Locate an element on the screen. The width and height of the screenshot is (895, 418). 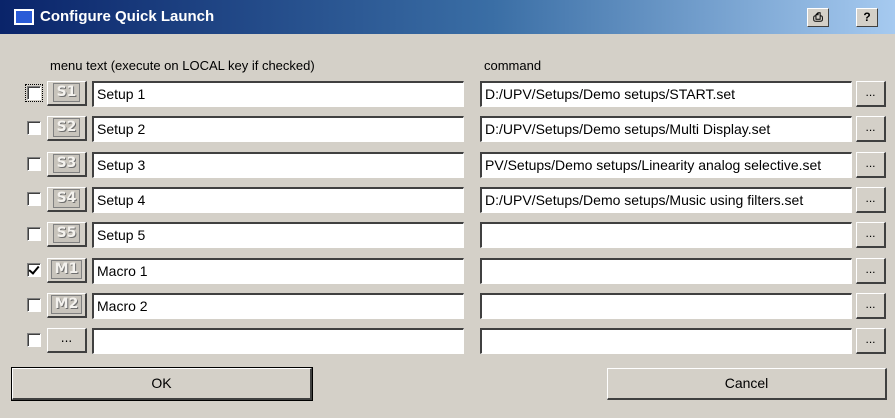
key-label: S2 is located at coordinates (66, 127).